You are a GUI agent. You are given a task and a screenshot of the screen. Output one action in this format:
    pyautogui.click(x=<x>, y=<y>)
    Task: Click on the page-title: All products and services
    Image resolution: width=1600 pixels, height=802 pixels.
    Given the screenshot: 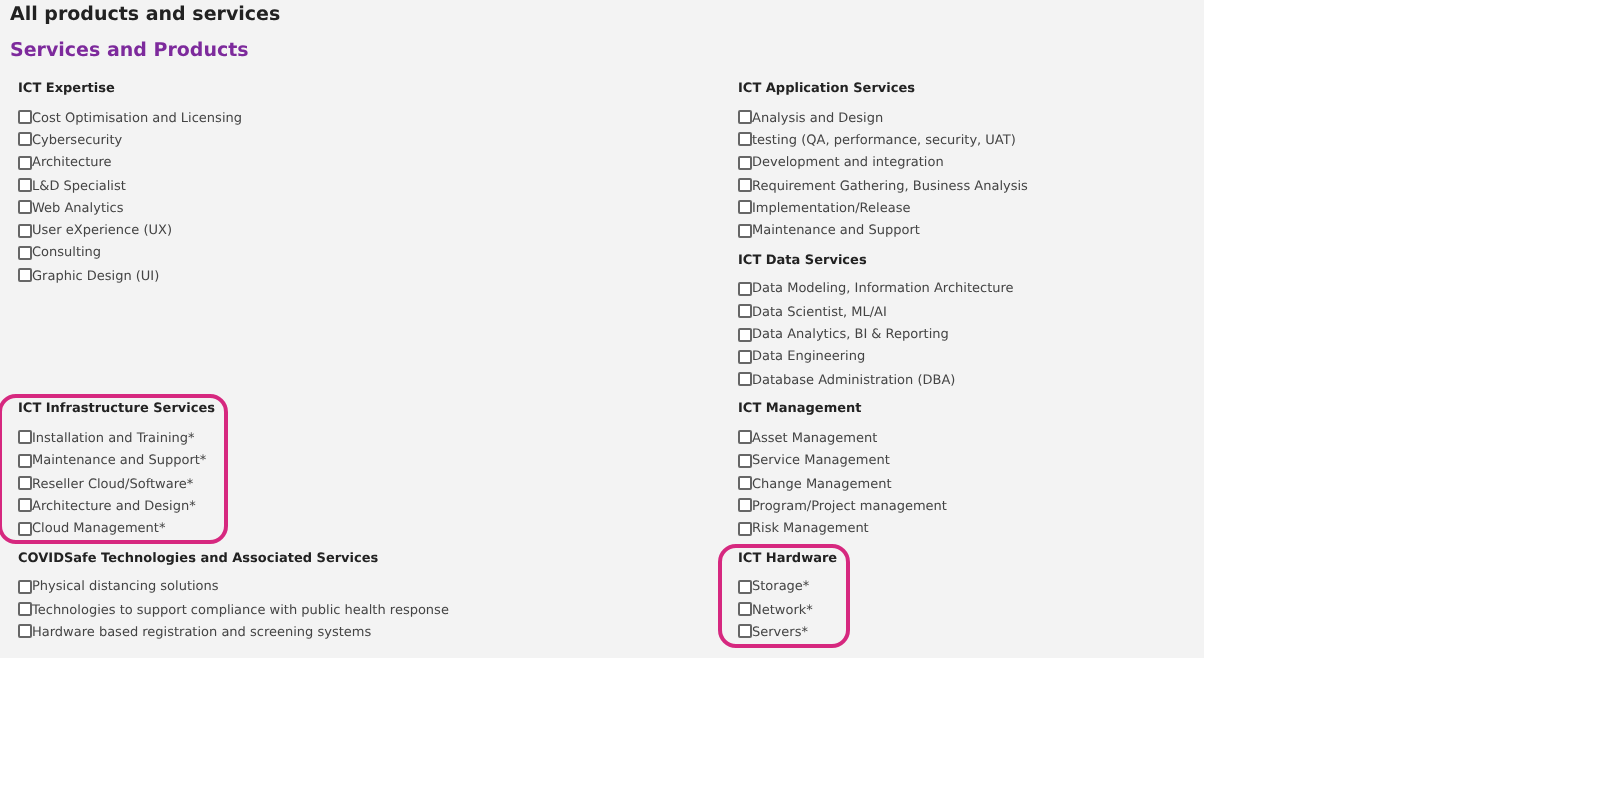 What is the action you would take?
    pyautogui.click(x=146, y=15)
    